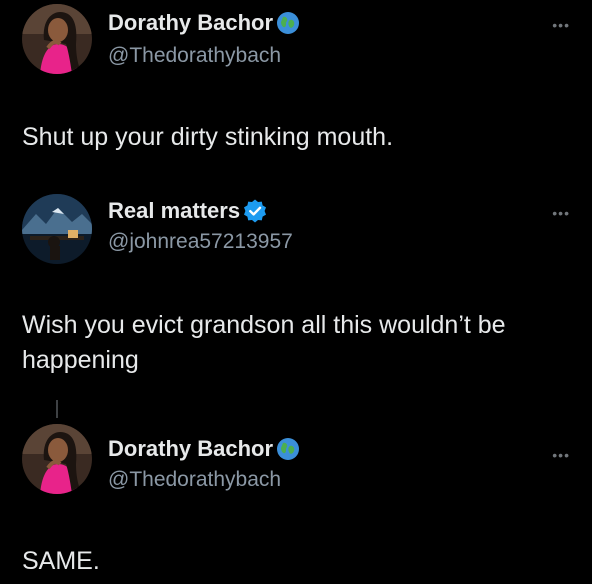  Describe the element at coordinates (174, 211) in the screenshot. I see `display-name: Real matters` at that location.